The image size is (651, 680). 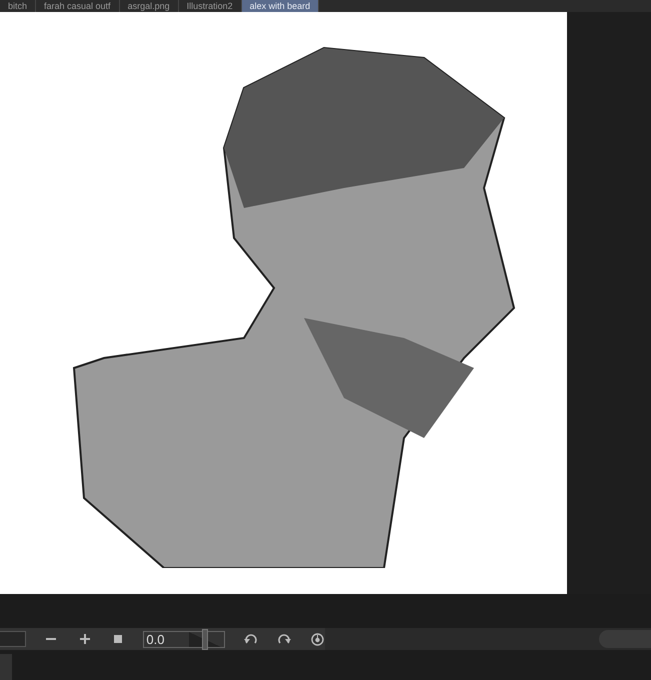 I want to click on slider-thumb, so click(x=205, y=639).